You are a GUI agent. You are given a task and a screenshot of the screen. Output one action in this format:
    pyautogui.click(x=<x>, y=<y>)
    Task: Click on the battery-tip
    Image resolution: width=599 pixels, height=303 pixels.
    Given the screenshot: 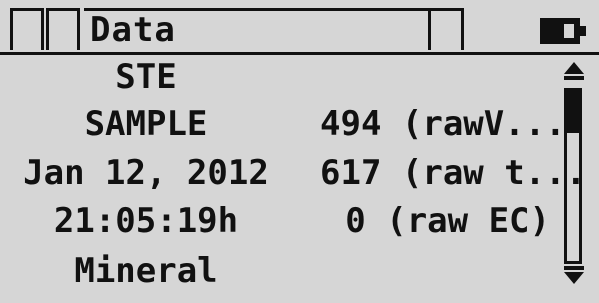 What is the action you would take?
    pyautogui.click(x=583, y=31)
    